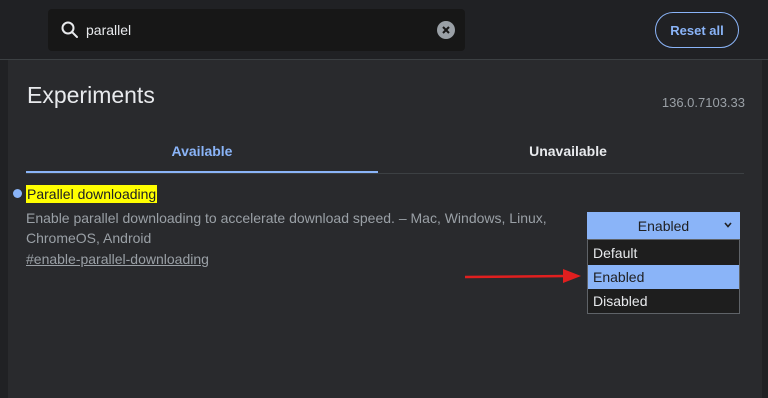  Describe the element at coordinates (568, 150) in the screenshot. I see `tab-unavailable: Unavailable` at that location.